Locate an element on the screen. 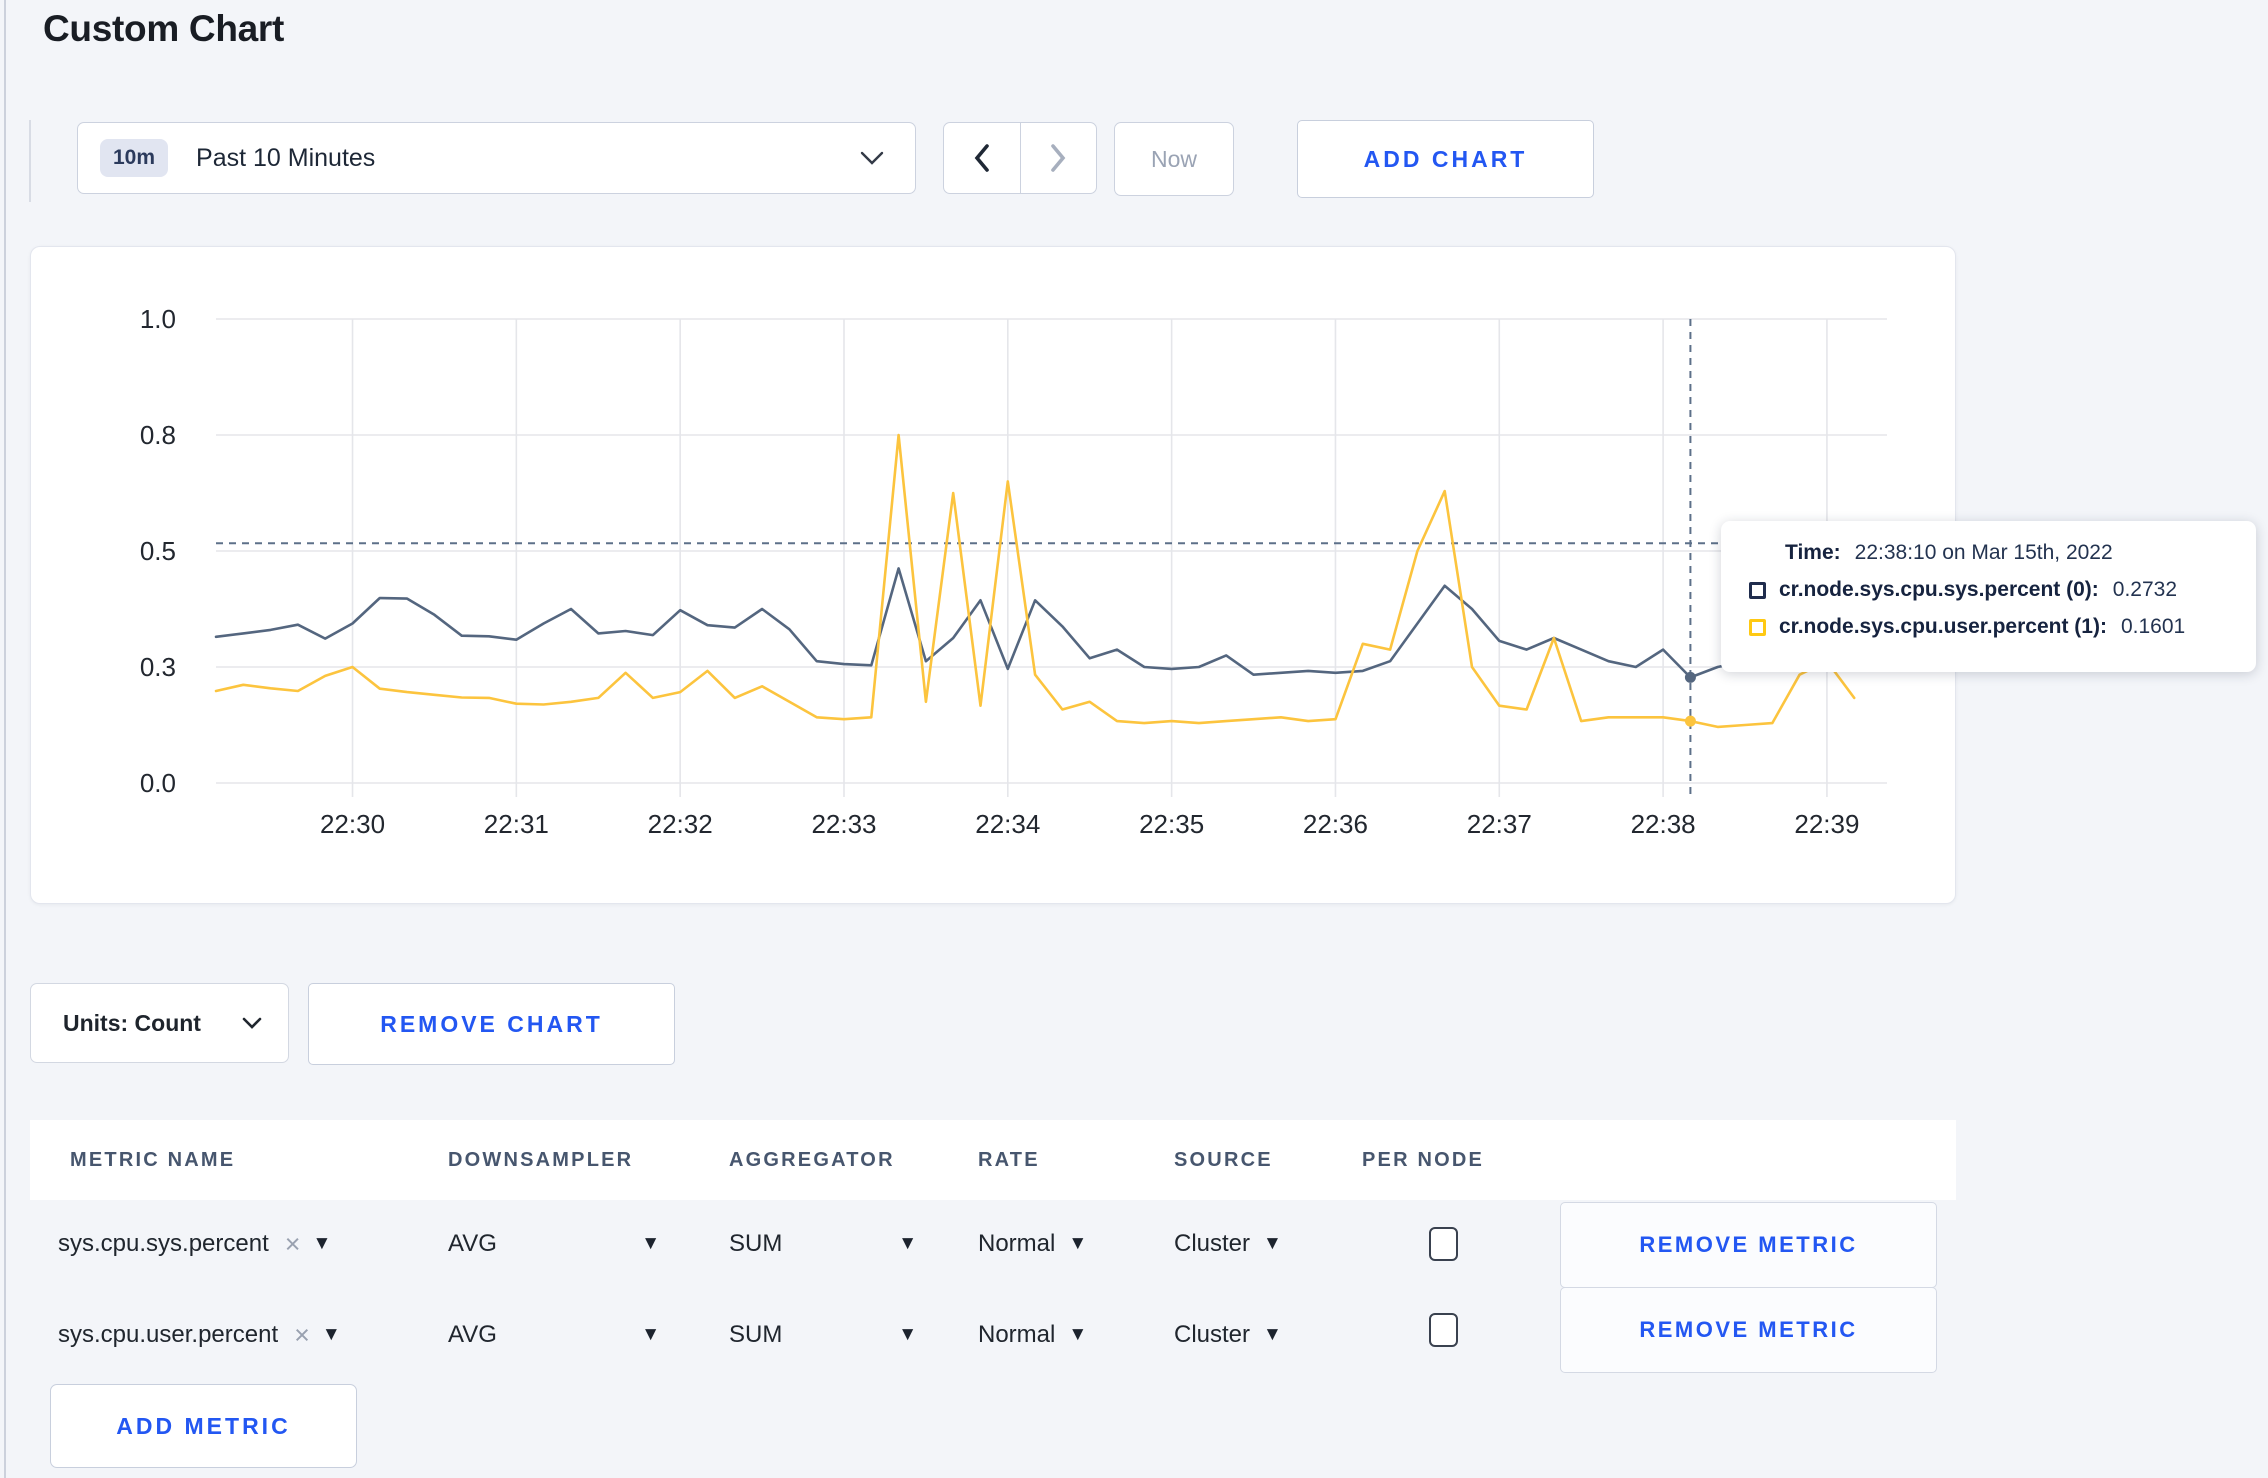 This screenshot has height=1478, width=2268. tooltip-series-value: 0.1601 is located at coordinates (2153, 626).